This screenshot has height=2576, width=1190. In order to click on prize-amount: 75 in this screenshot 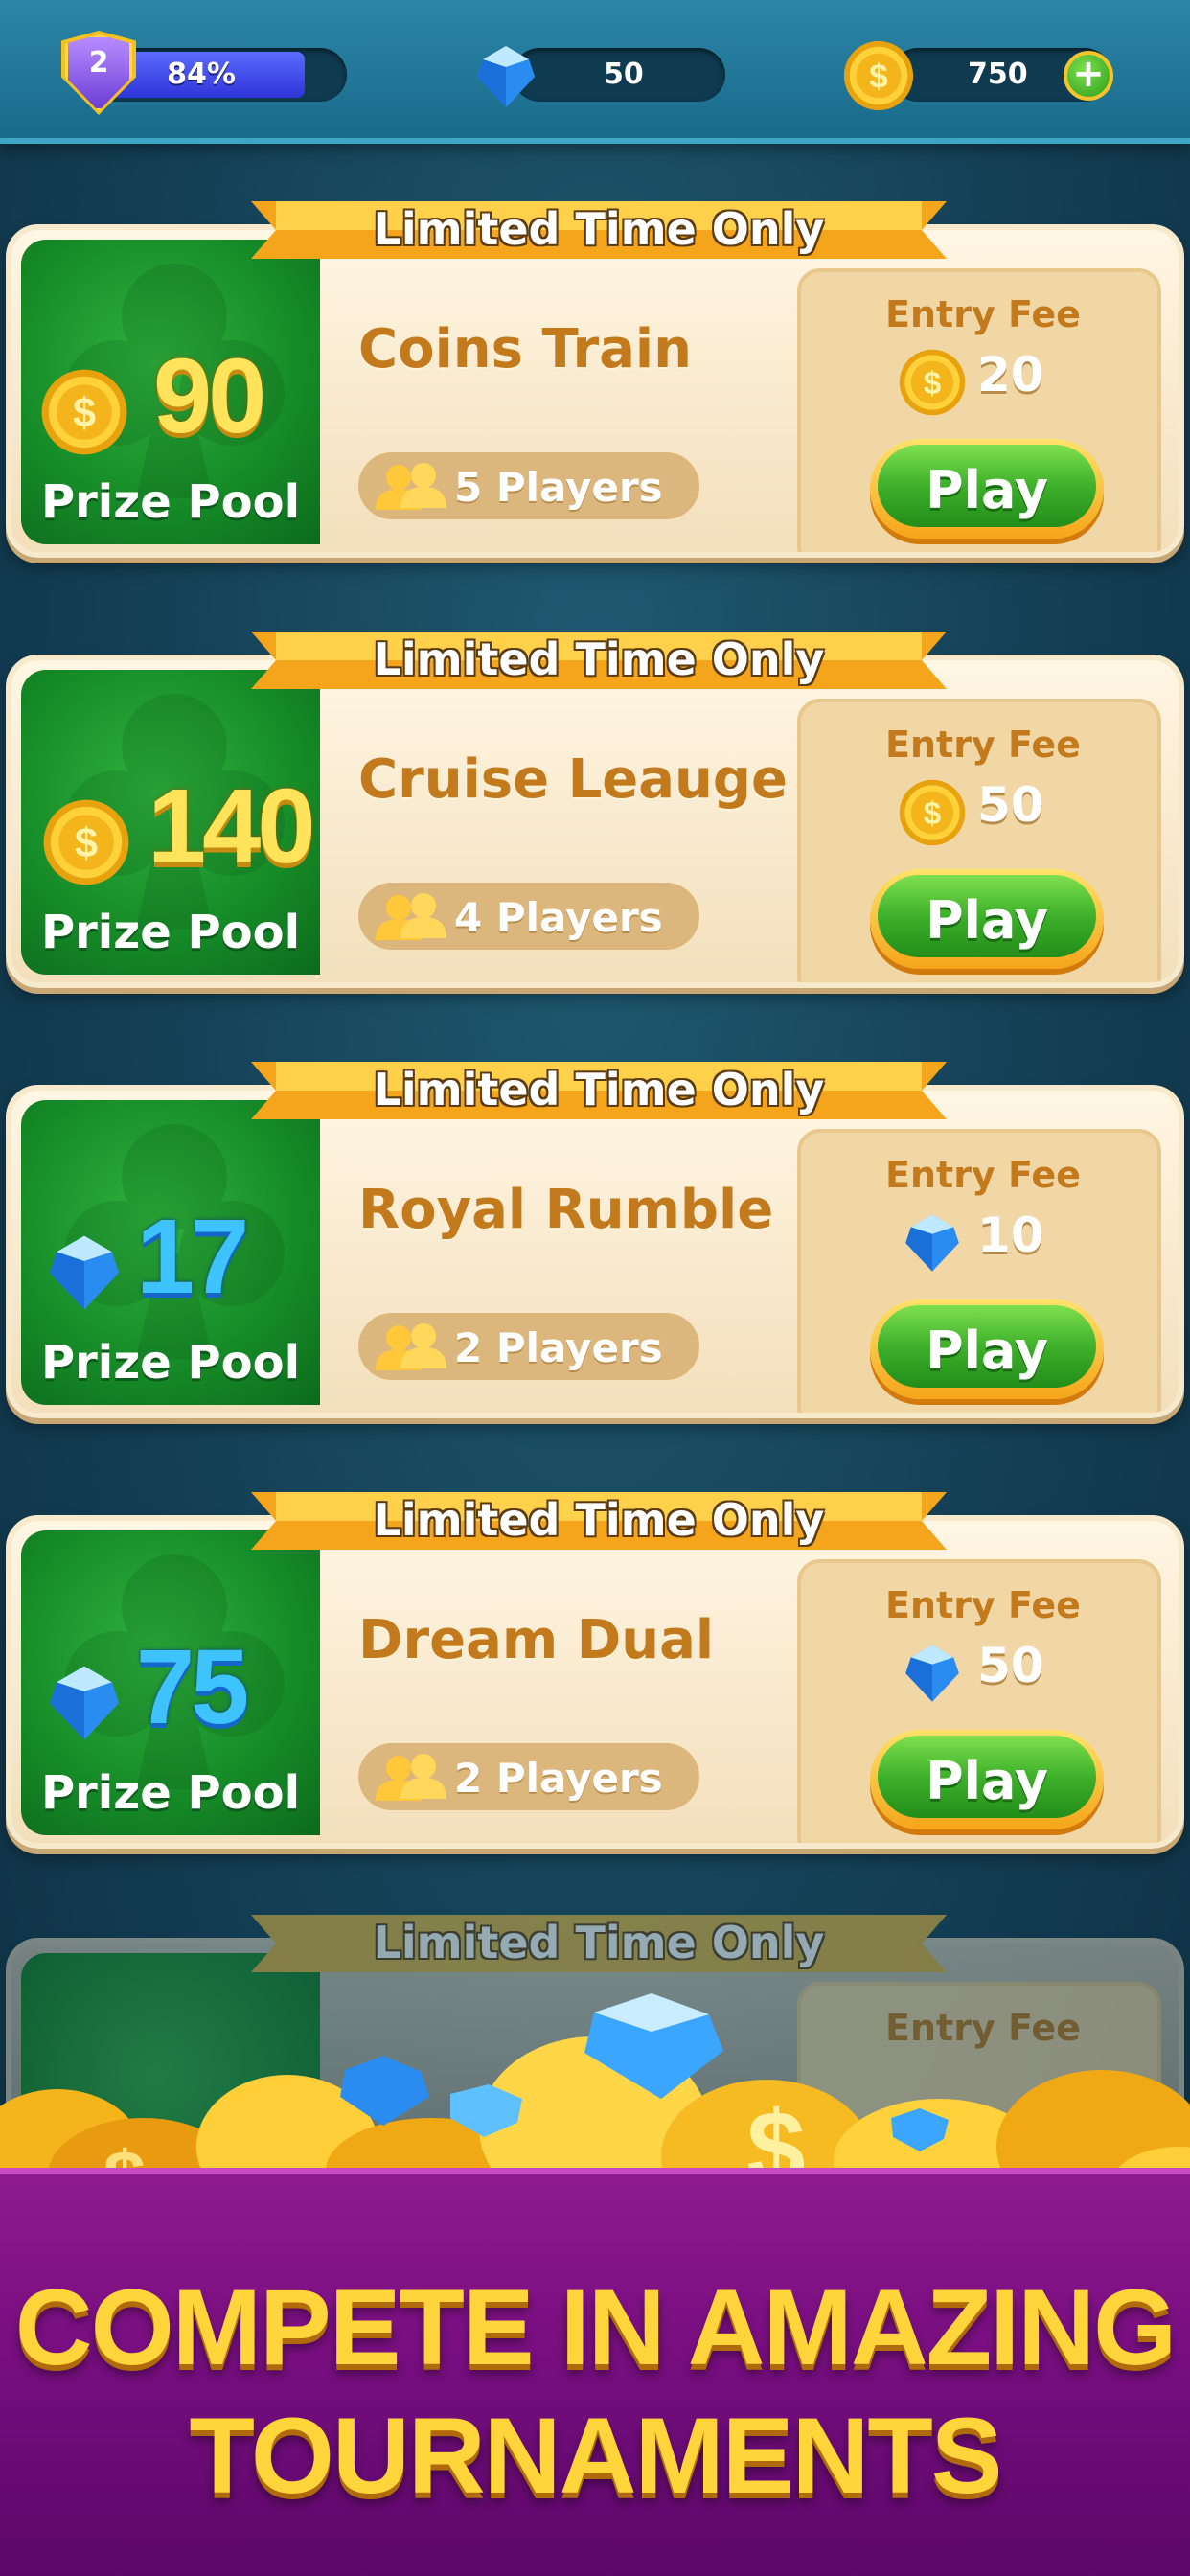, I will do `click(193, 1687)`.